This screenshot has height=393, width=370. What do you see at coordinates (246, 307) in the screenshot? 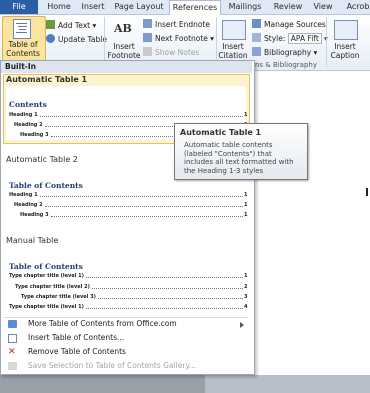
I see `toc-page-number: 4` at bounding box center [246, 307].